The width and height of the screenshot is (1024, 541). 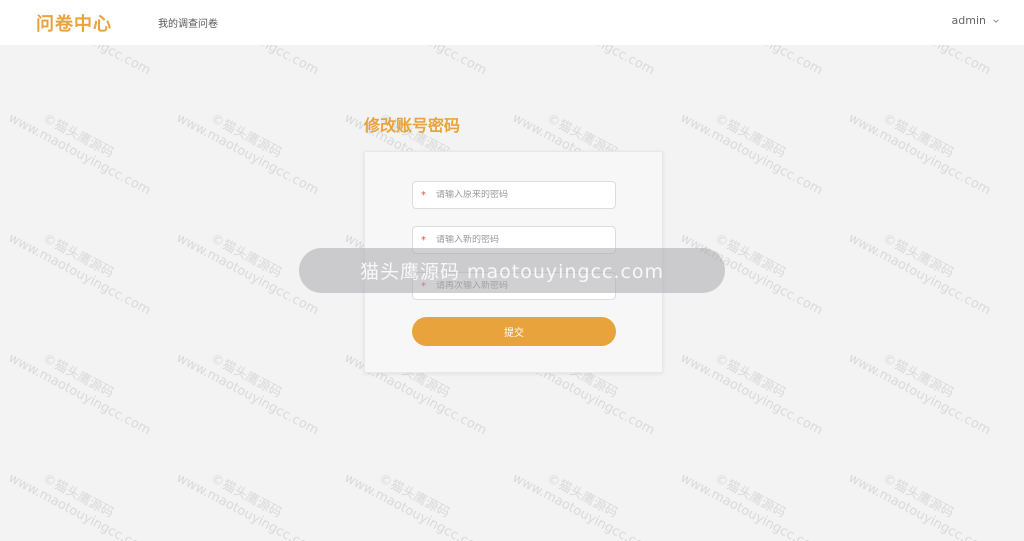 What do you see at coordinates (512, 270) in the screenshot?
I see `watermark-banner: 猫头鹰源码 maotouyingcc.com` at bounding box center [512, 270].